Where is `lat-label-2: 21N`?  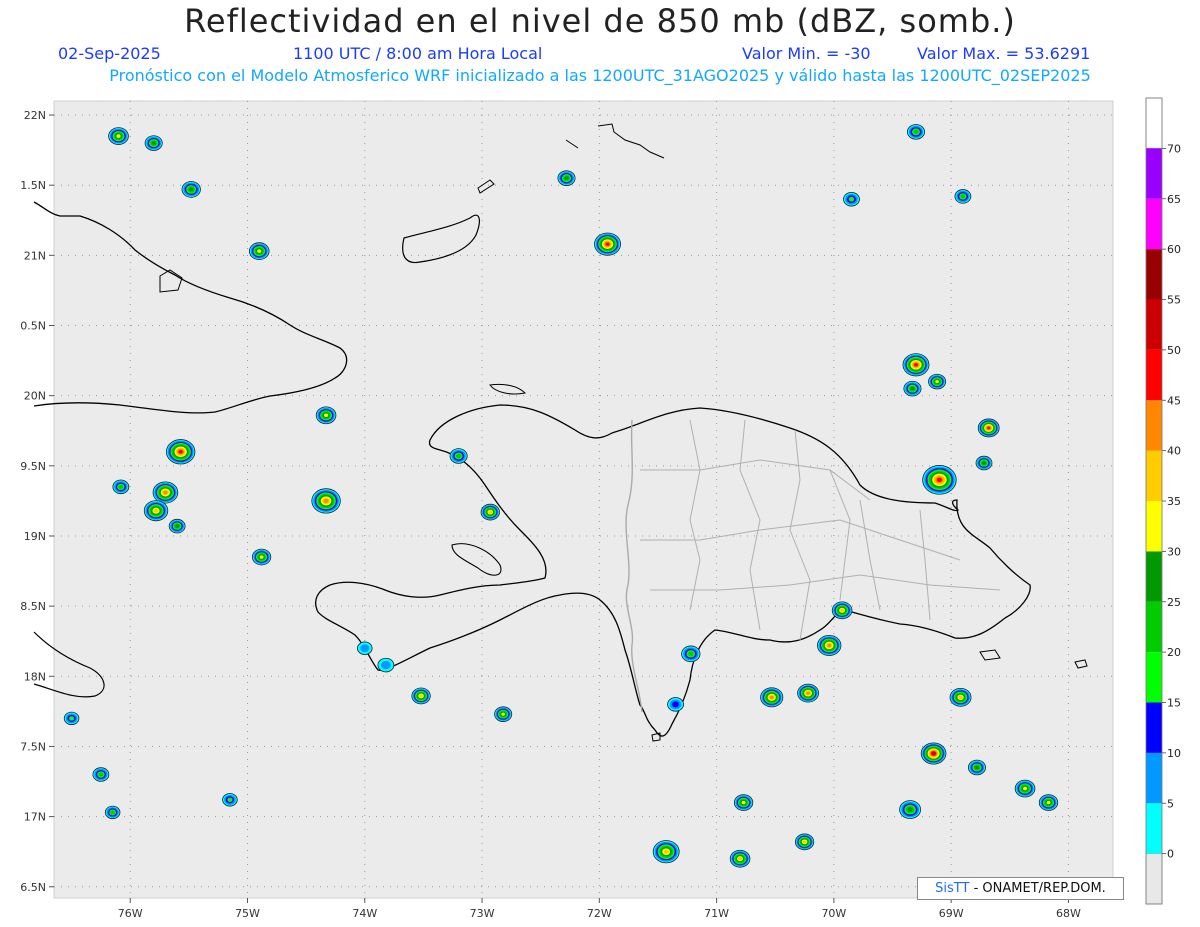 lat-label-2: 21N is located at coordinates (35, 255).